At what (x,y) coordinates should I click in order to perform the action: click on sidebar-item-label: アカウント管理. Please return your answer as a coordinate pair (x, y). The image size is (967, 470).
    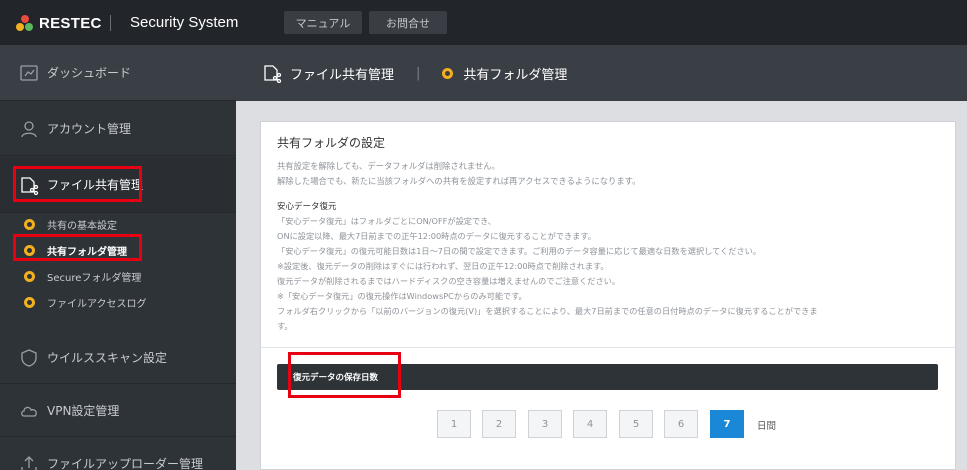
    Looking at the image, I should click on (89, 129).